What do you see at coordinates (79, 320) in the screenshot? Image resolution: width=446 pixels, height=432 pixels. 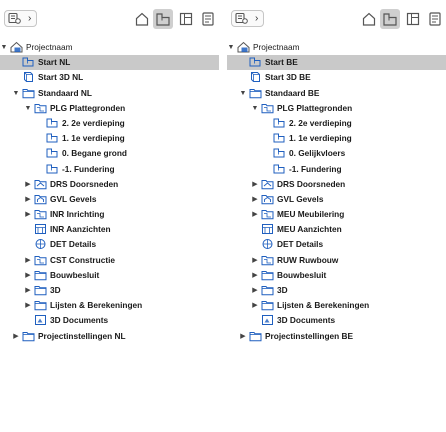 I see `tree-item-label: 3D Documents` at bounding box center [79, 320].